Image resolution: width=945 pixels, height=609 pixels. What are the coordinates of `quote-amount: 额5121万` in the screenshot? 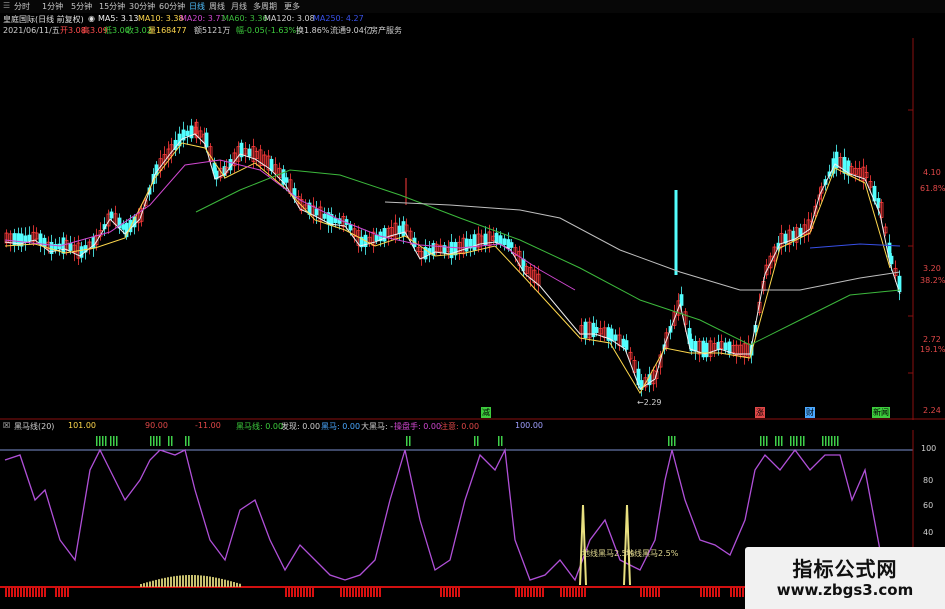 It's located at (212, 30).